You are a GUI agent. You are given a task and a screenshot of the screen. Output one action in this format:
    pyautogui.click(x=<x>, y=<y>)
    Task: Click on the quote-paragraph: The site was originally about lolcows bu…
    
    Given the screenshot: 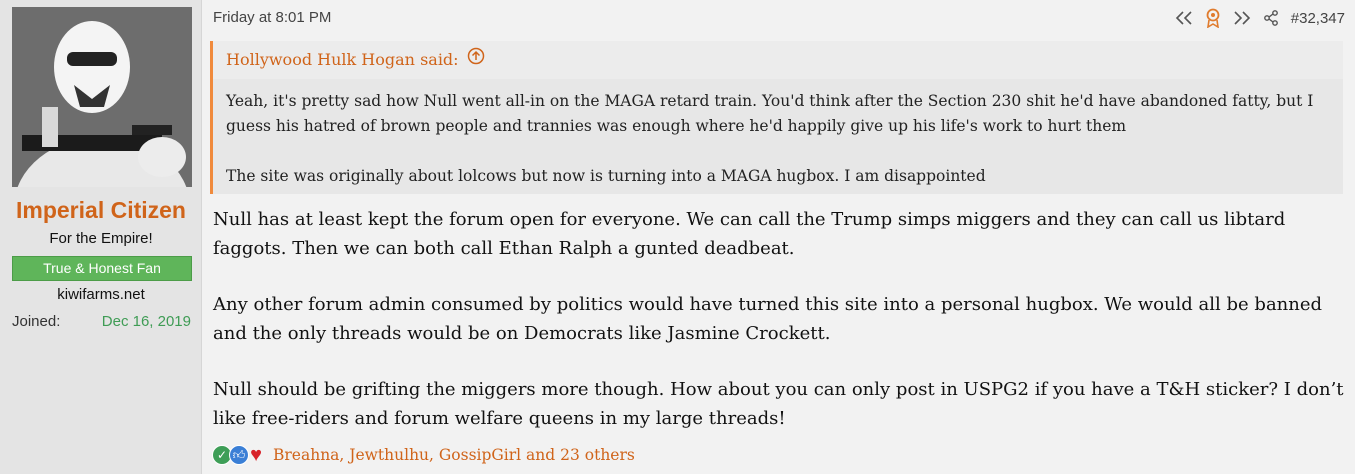 What is the action you would take?
    pyautogui.click(x=606, y=176)
    